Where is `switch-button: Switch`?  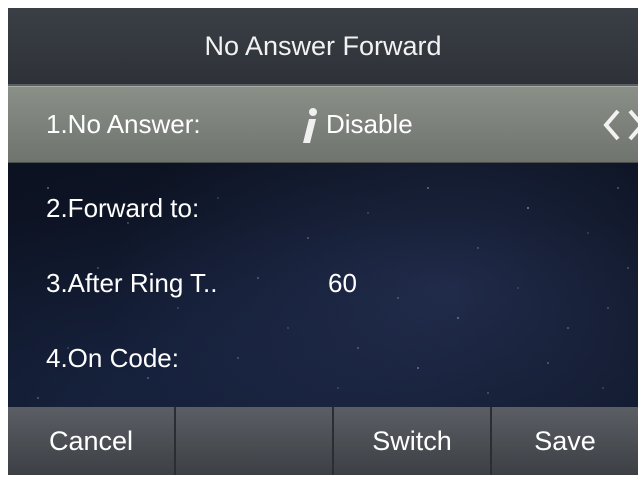 switch-button: Switch is located at coordinates (411, 441).